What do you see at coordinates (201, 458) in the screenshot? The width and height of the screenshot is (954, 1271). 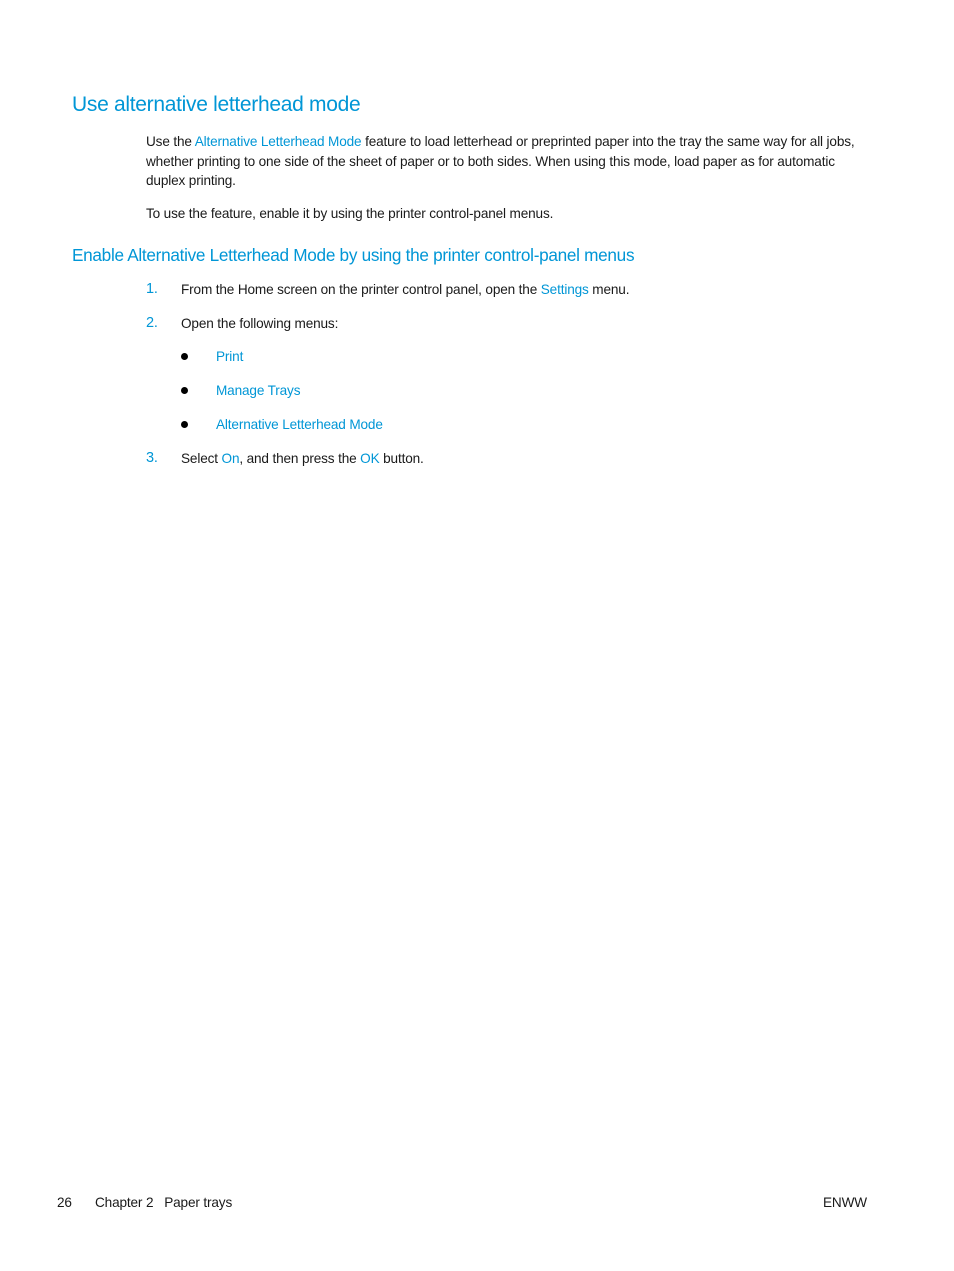 I see `step-text-start: Select` at bounding box center [201, 458].